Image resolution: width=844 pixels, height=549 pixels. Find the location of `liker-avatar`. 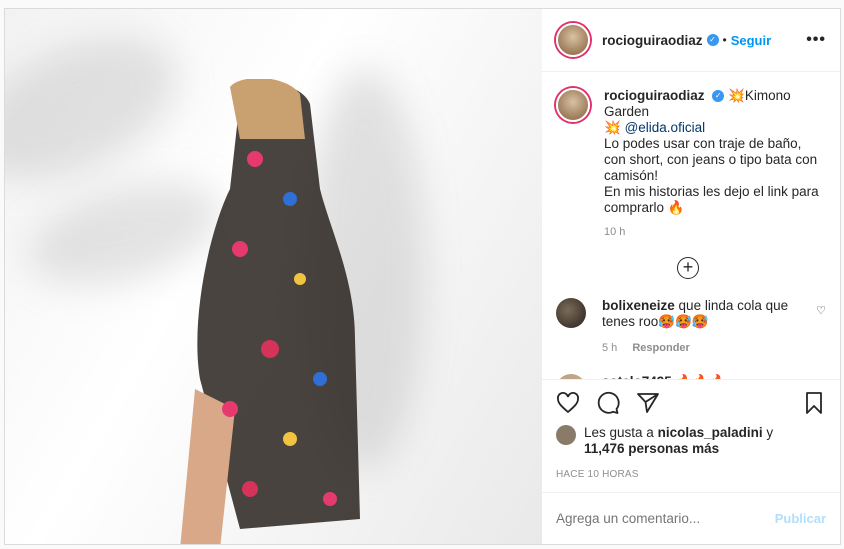

liker-avatar is located at coordinates (566, 435).